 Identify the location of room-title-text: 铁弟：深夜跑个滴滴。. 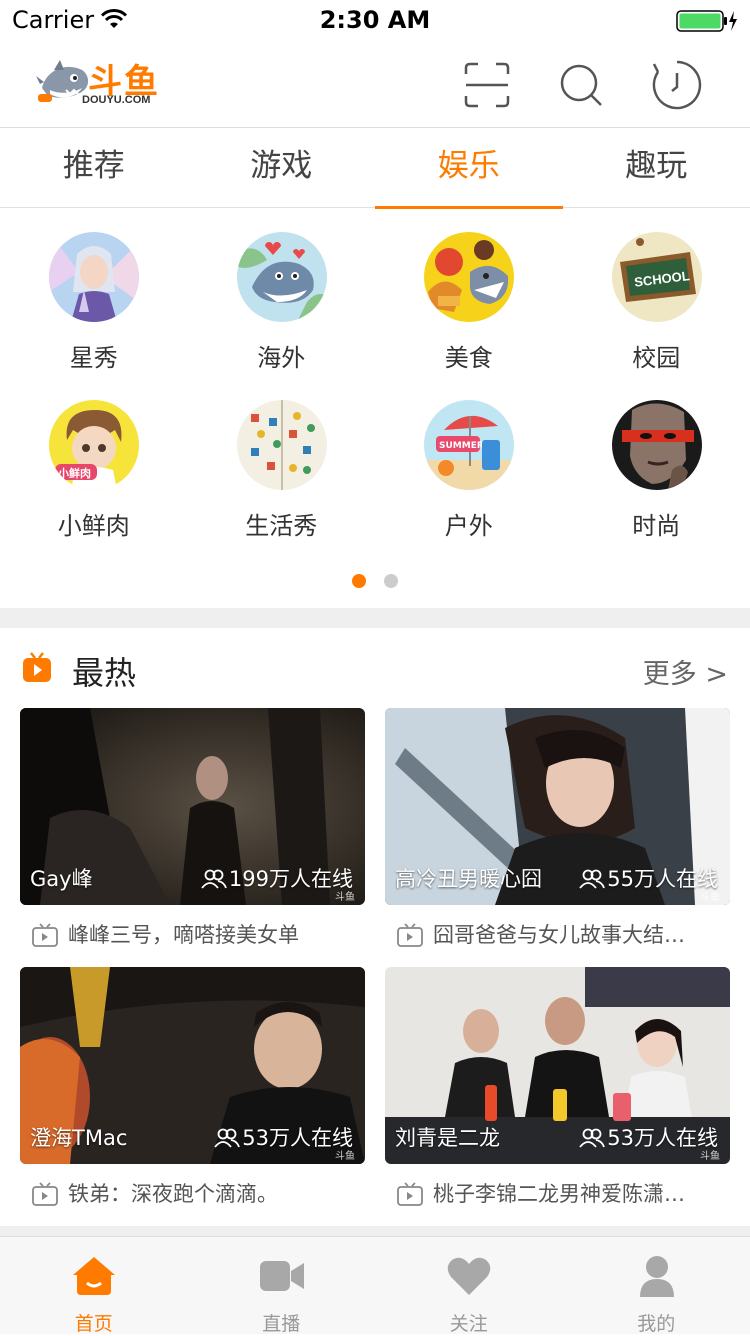
(173, 1194).